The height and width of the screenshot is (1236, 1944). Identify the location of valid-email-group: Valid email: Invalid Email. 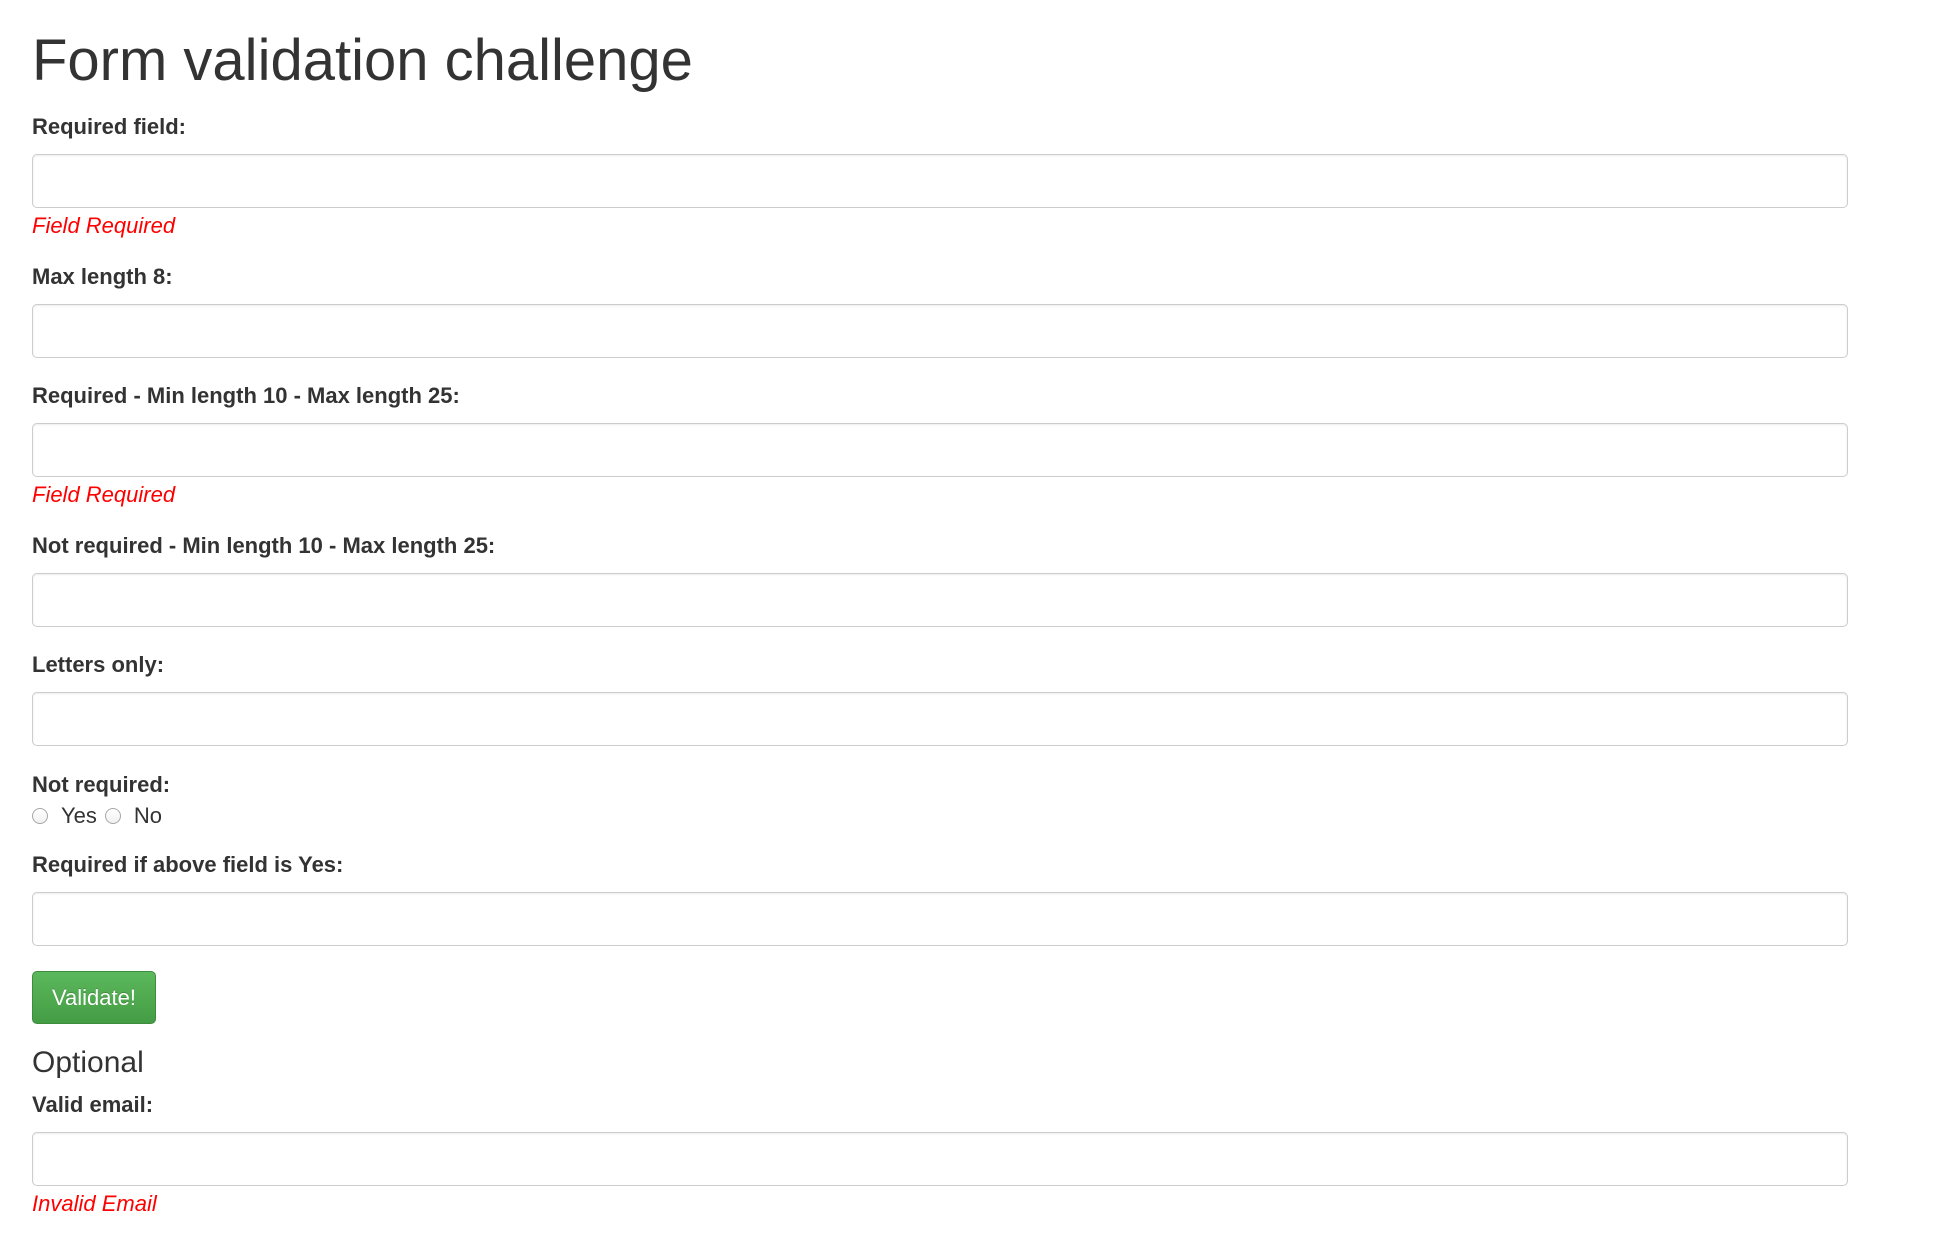
(940, 1154).